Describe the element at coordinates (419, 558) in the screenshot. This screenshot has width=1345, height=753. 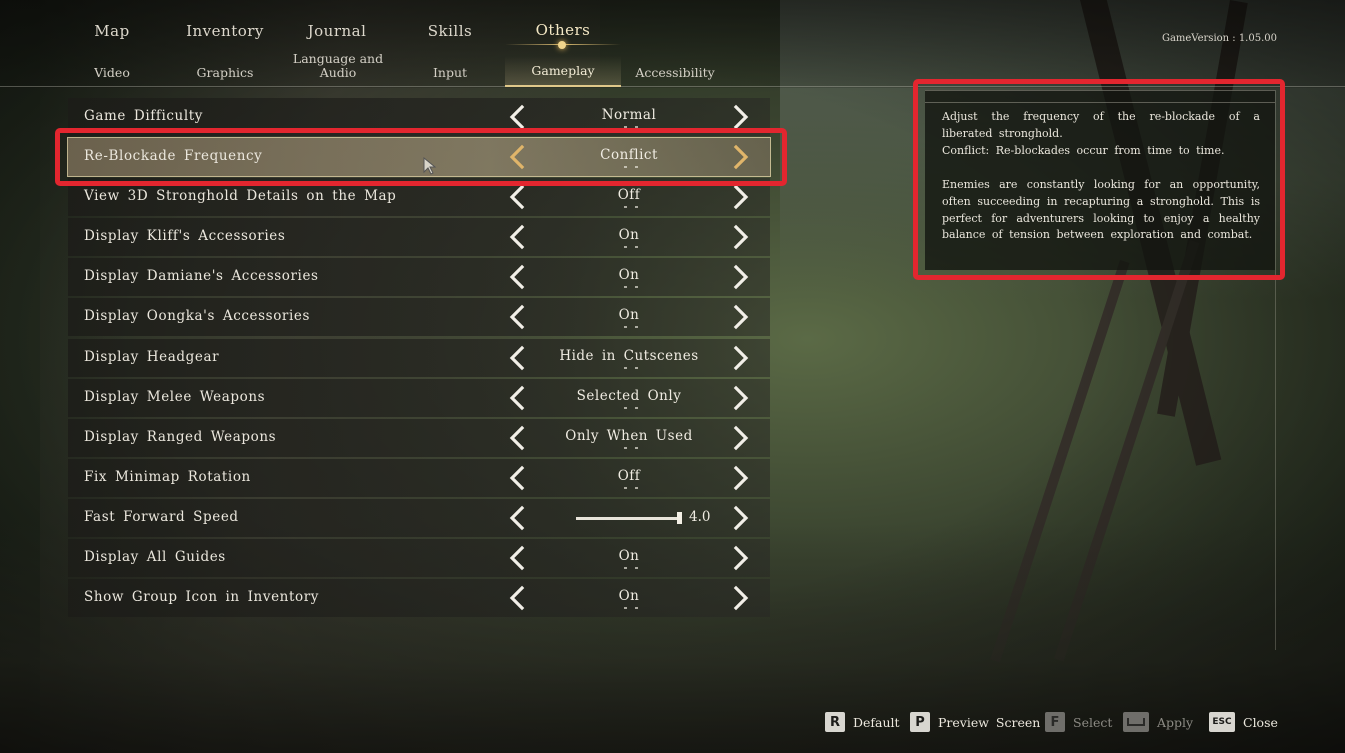
I see `setting-row: Display All Guides On` at that location.